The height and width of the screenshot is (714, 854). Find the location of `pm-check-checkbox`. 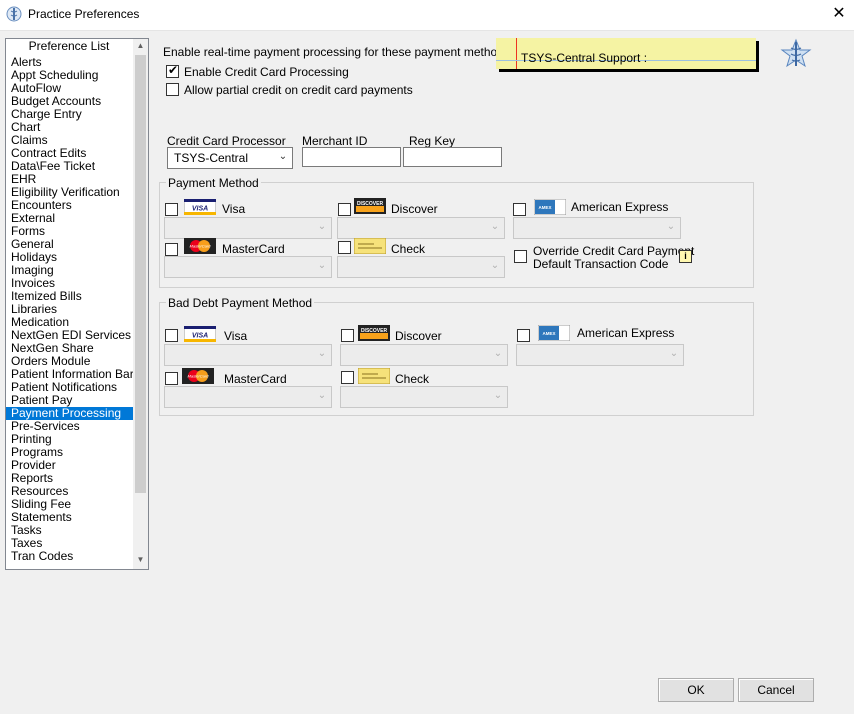

pm-check-checkbox is located at coordinates (344, 247).